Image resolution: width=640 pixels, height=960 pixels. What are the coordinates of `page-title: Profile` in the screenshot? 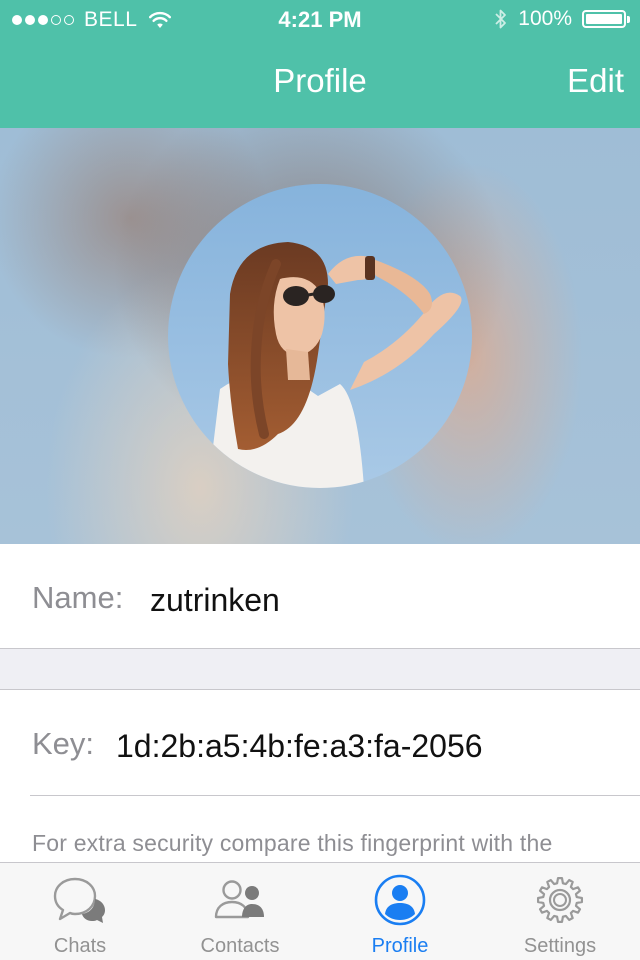 It's located at (320, 80).